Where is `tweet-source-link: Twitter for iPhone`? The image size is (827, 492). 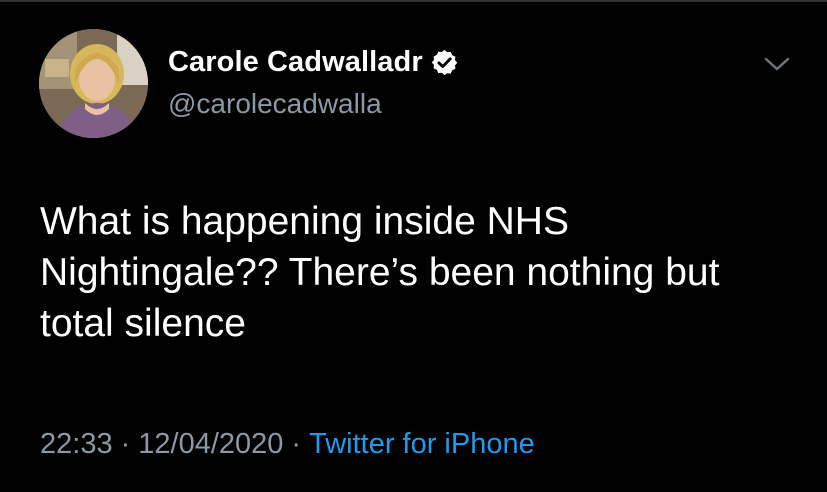 tweet-source-link: Twitter for iPhone is located at coordinates (422, 444).